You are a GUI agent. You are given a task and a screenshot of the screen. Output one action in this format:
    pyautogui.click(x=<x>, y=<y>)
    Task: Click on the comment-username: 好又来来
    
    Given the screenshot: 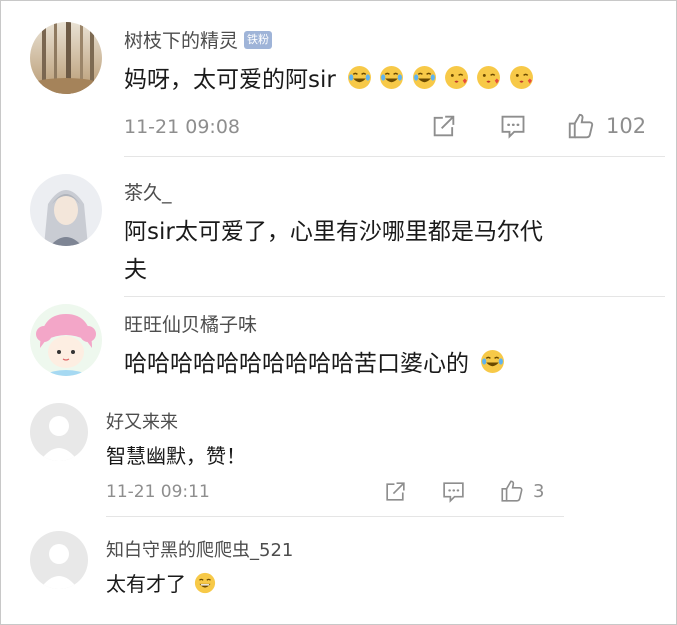 What is the action you would take?
    pyautogui.click(x=142, y=421)
    